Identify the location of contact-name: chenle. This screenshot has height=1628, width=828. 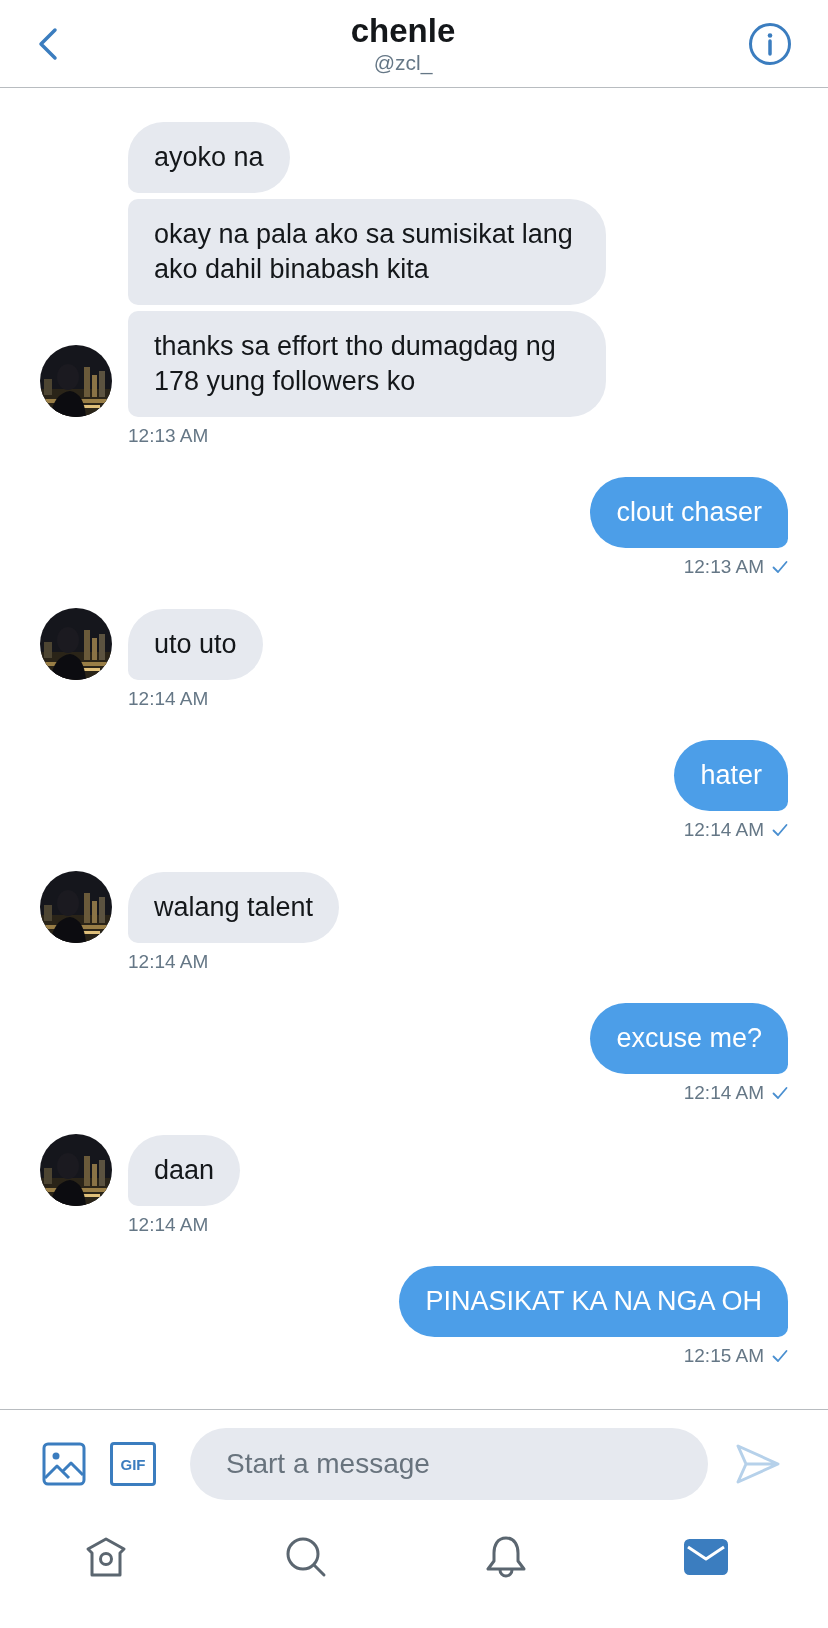
(403, 30).